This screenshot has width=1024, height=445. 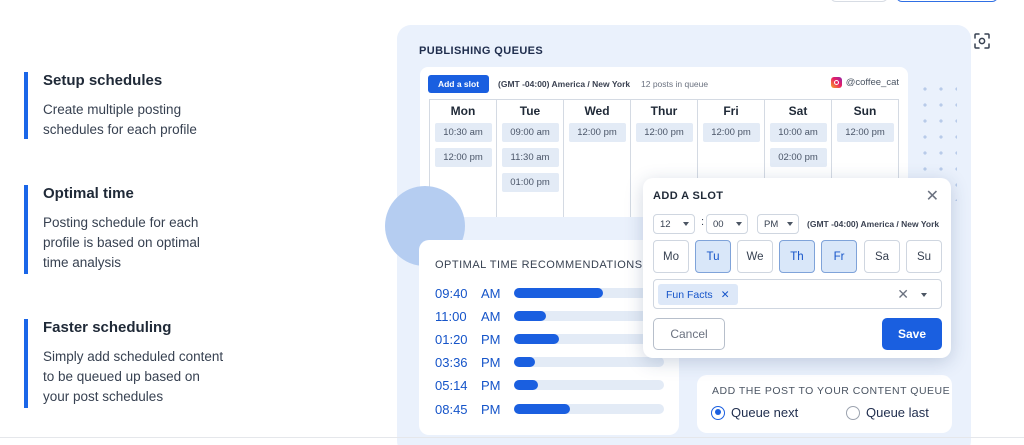 I want to click on rec-time: 08:45, so click(x=451, y=409).